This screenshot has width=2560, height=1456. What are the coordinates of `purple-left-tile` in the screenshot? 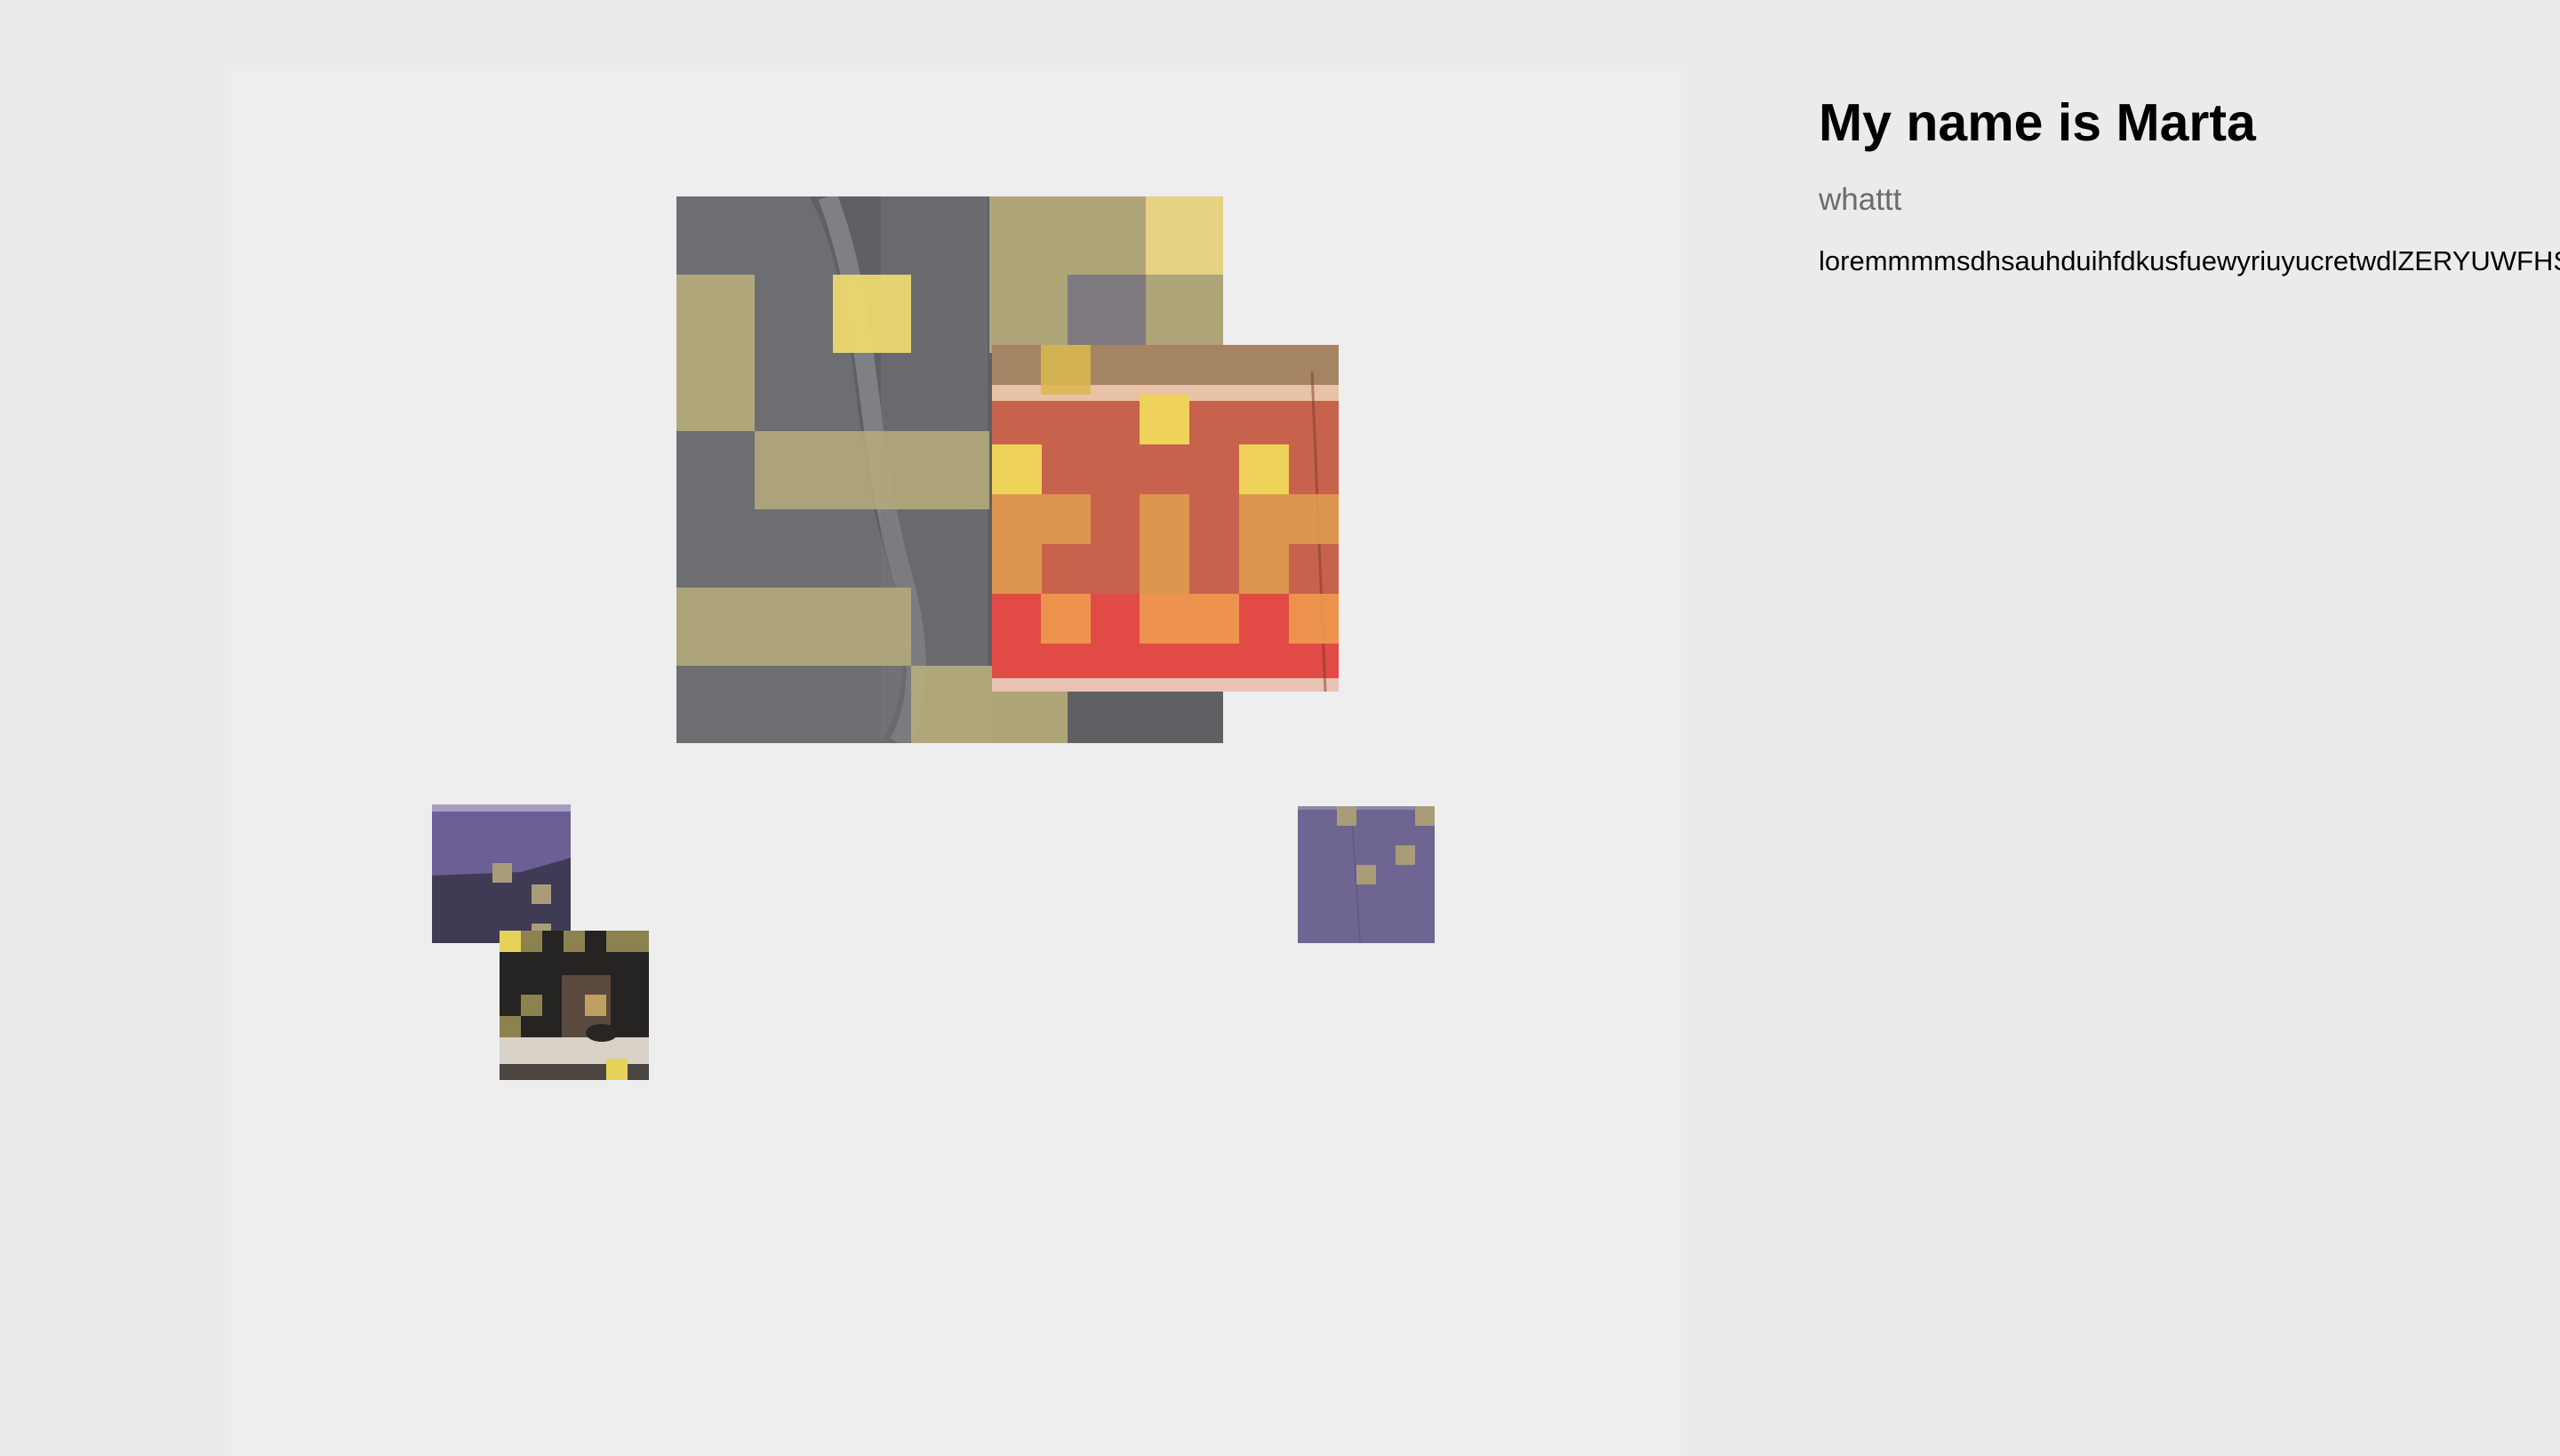 It's located at (501, 873).